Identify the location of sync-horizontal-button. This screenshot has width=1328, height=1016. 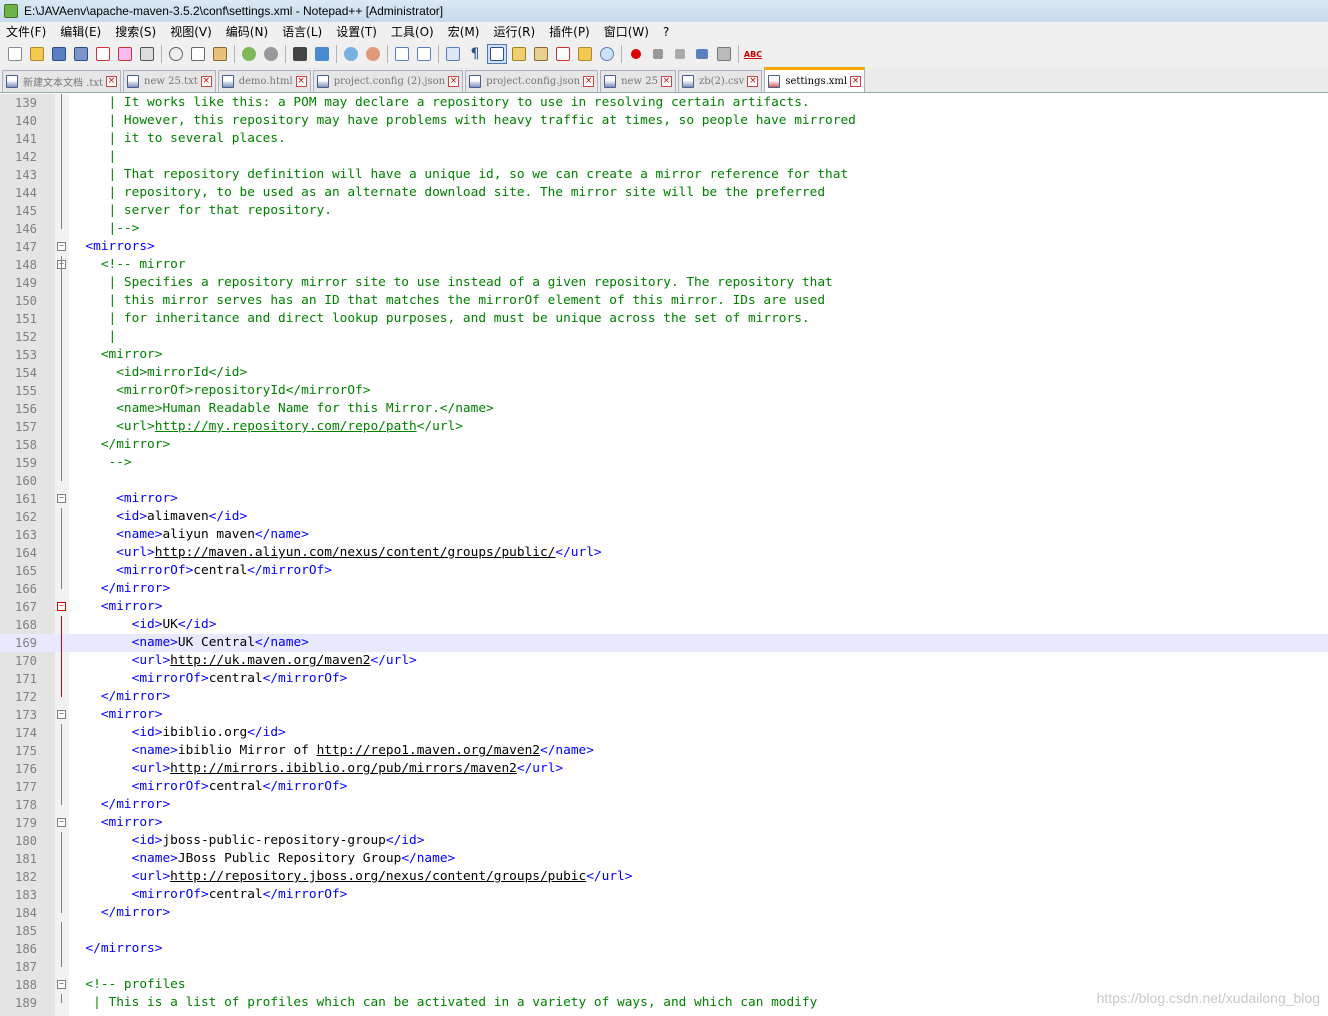
(424, 54).